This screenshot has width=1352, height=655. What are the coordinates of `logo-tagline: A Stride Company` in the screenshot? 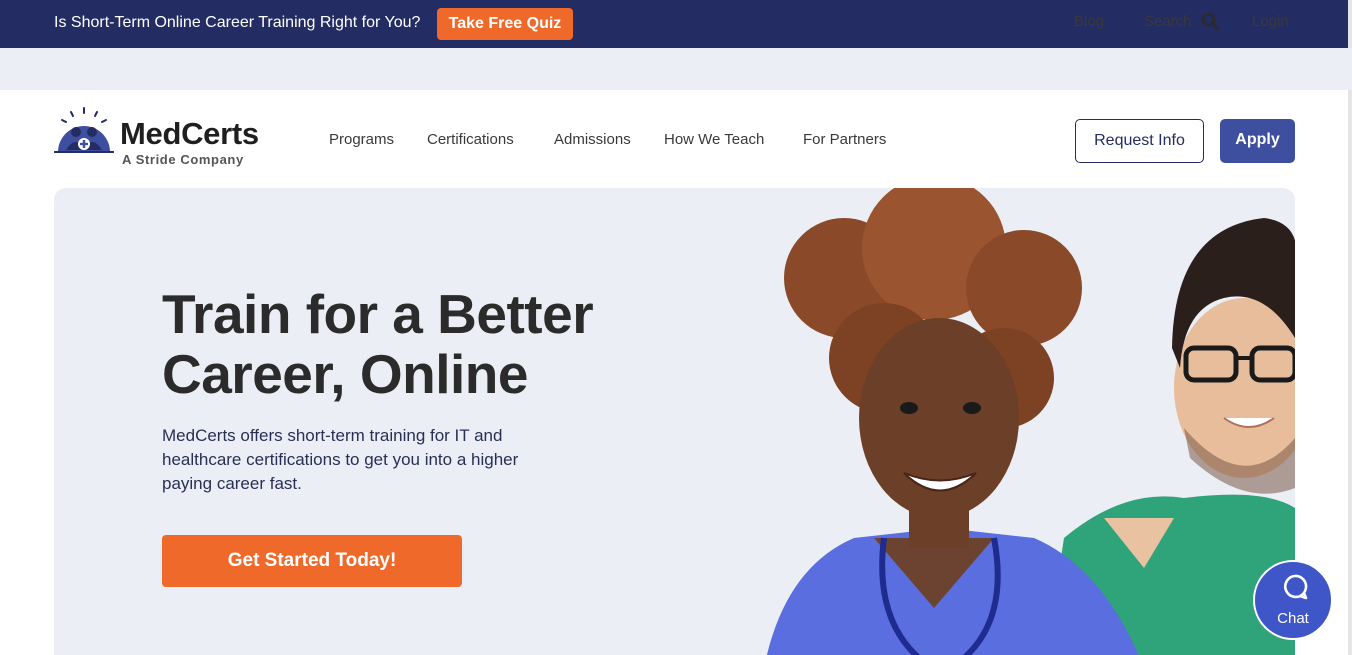 It's located at (183, 159).